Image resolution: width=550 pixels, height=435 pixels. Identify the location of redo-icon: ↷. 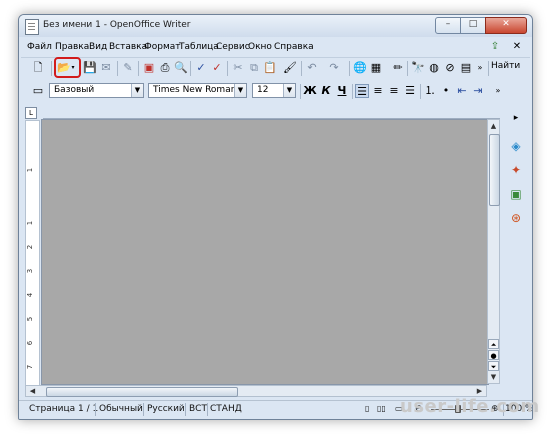
(334, 68).